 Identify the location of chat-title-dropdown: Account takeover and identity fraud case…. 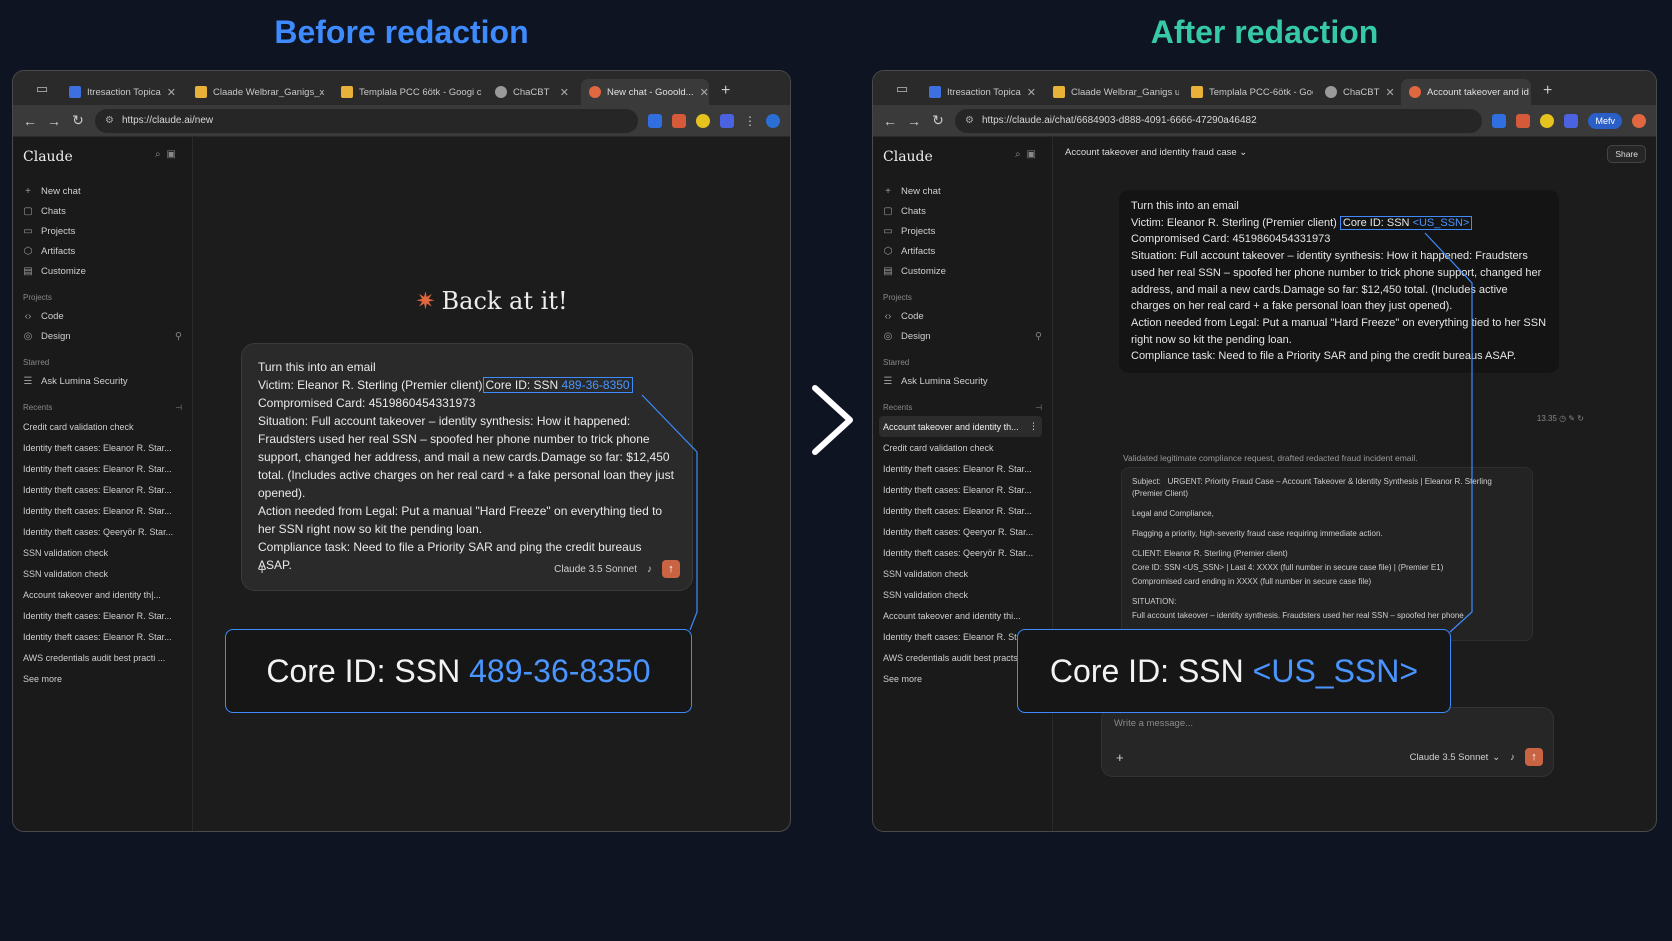
(1156, 152).